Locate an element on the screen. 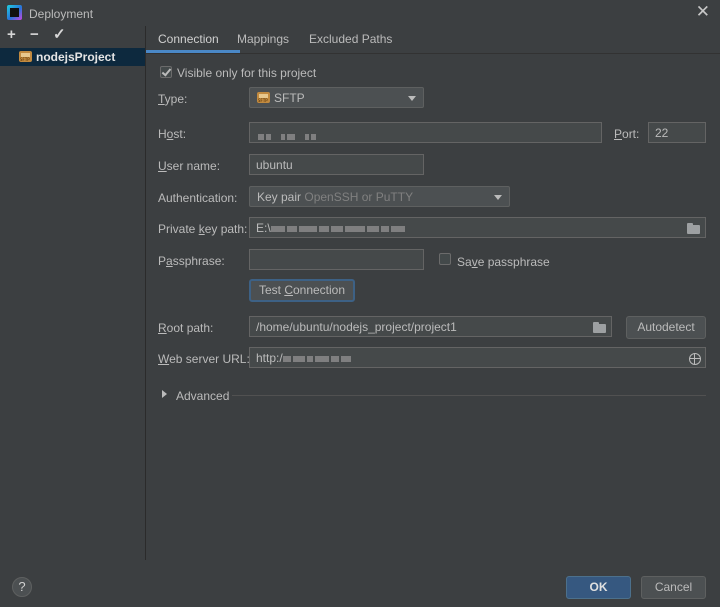 This screenshot has width=720, height=607. tree-item-nodejsproject: nodejsProject is located at coordinates (72, 57).